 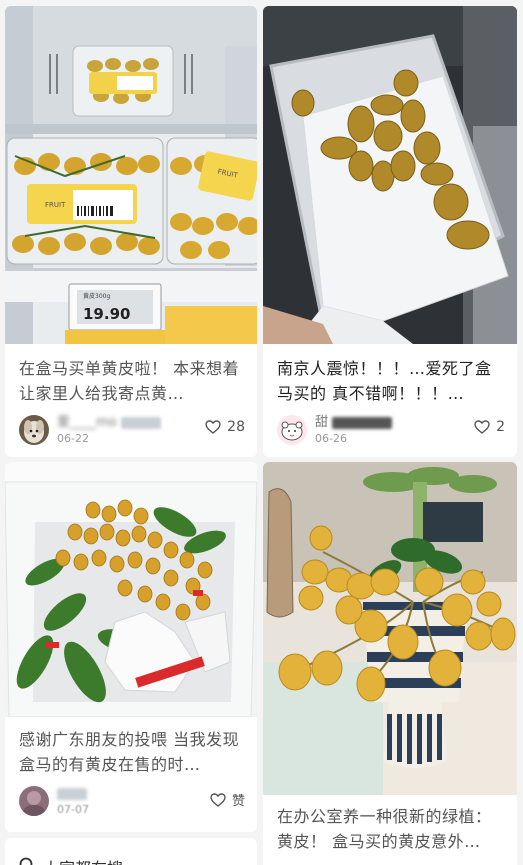 I want to click on dog-avatar-icon, so click(x=34, y=430).